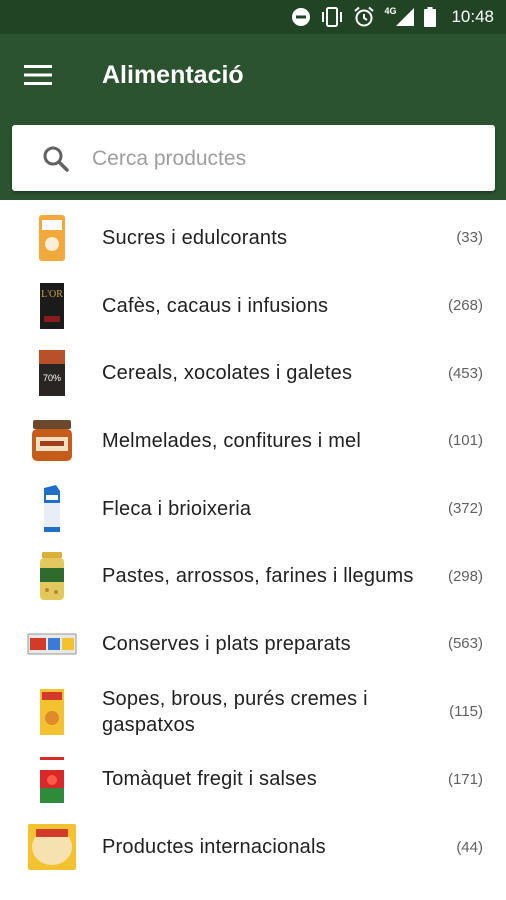 This screenshot has height=900, width=506. I want to click on battery-icon, so click(430, 17).